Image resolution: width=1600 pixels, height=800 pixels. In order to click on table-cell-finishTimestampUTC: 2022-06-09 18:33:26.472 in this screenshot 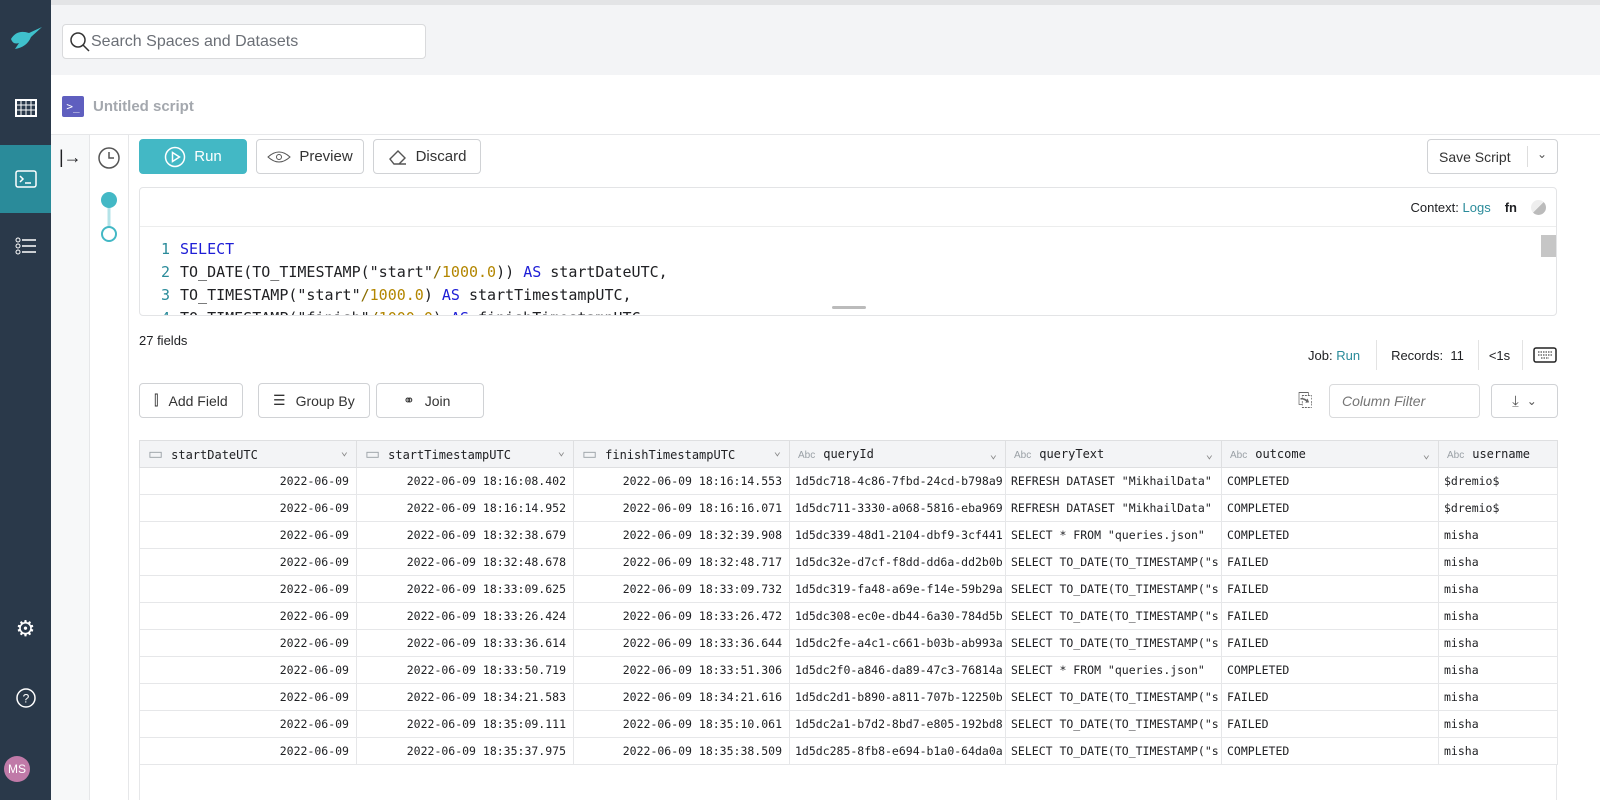, I will do `click(681, 616)`.